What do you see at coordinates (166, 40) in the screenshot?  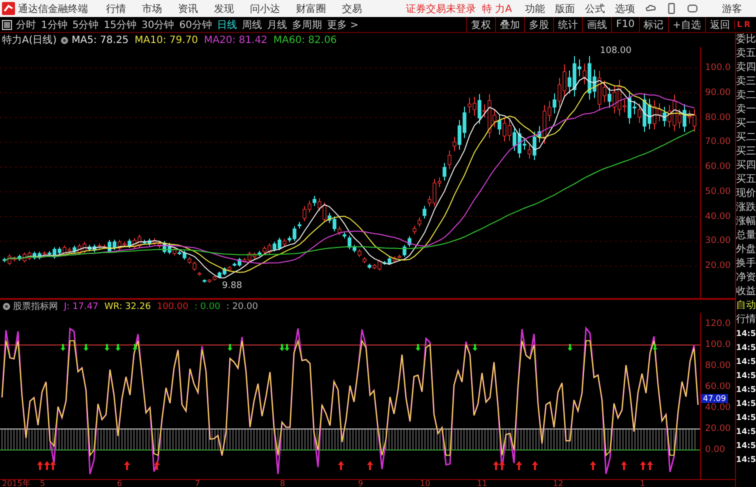 I see `ma-legend-value: MA10: 79.70` at bounding box center [166, 40].